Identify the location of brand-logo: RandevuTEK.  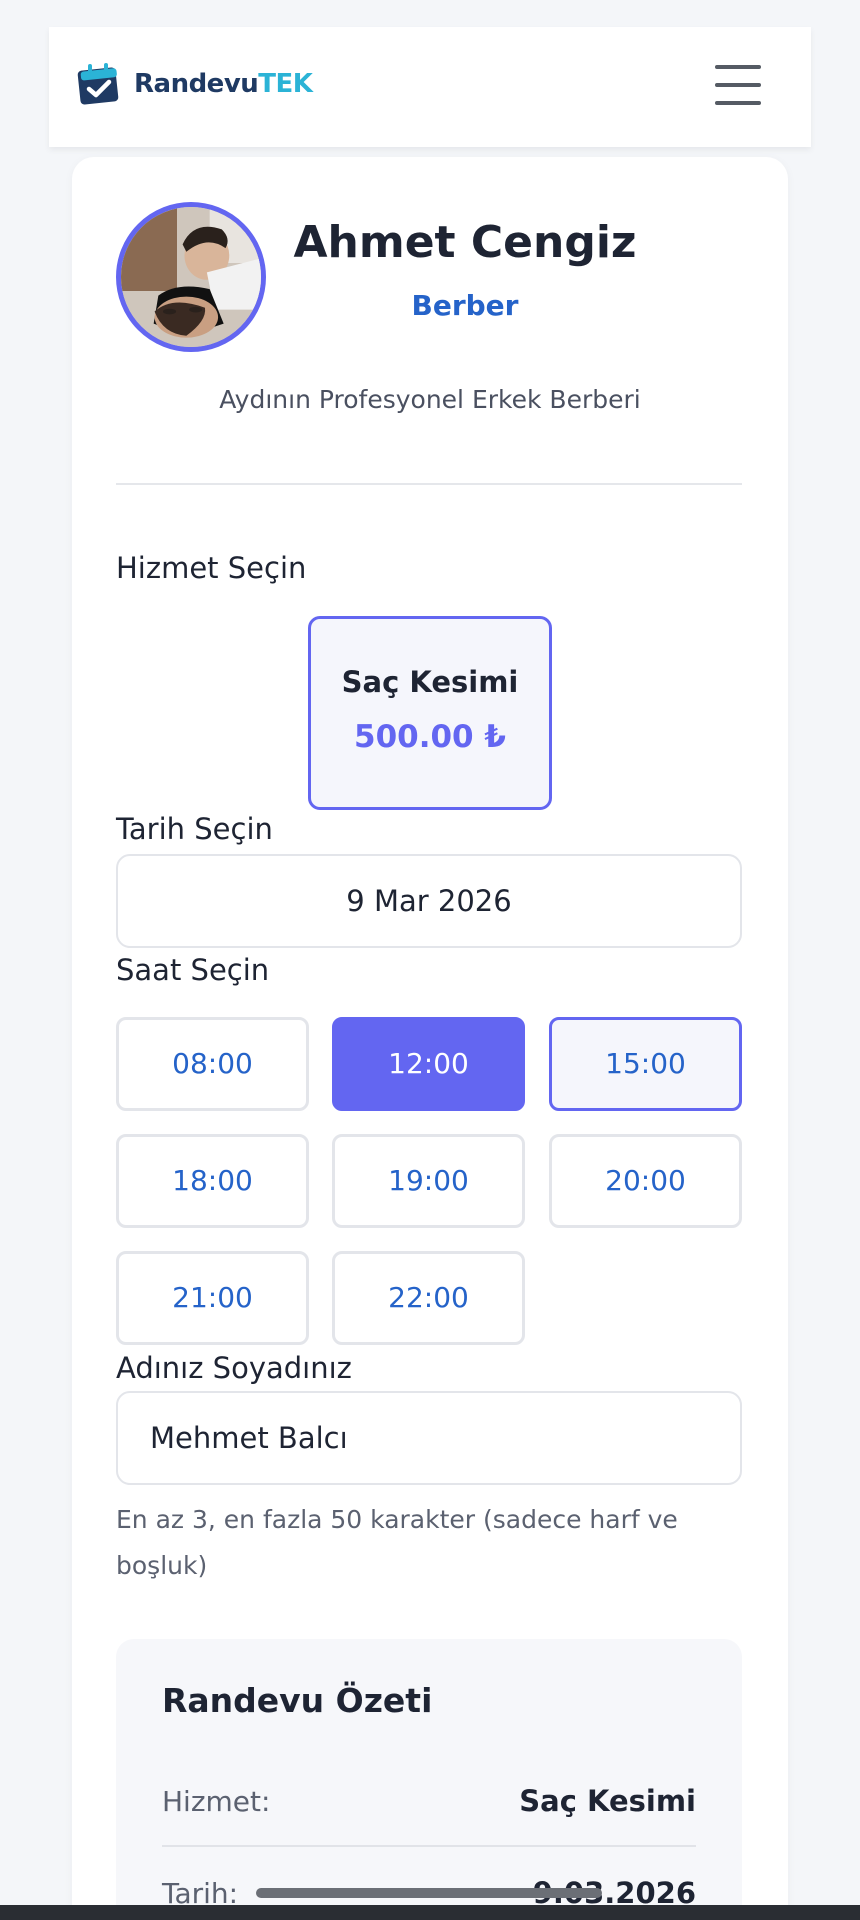
(194, 84).